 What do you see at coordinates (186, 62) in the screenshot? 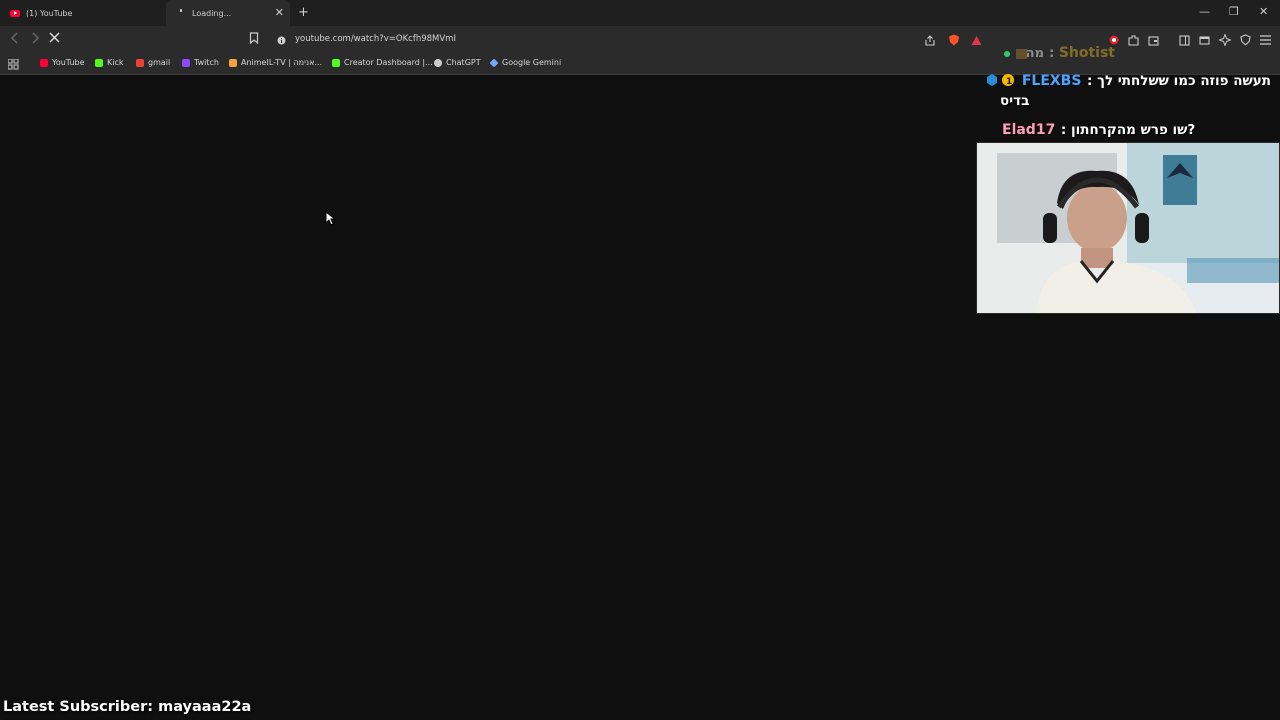
I see `twitch-icon` at bounding box center [186, 62].